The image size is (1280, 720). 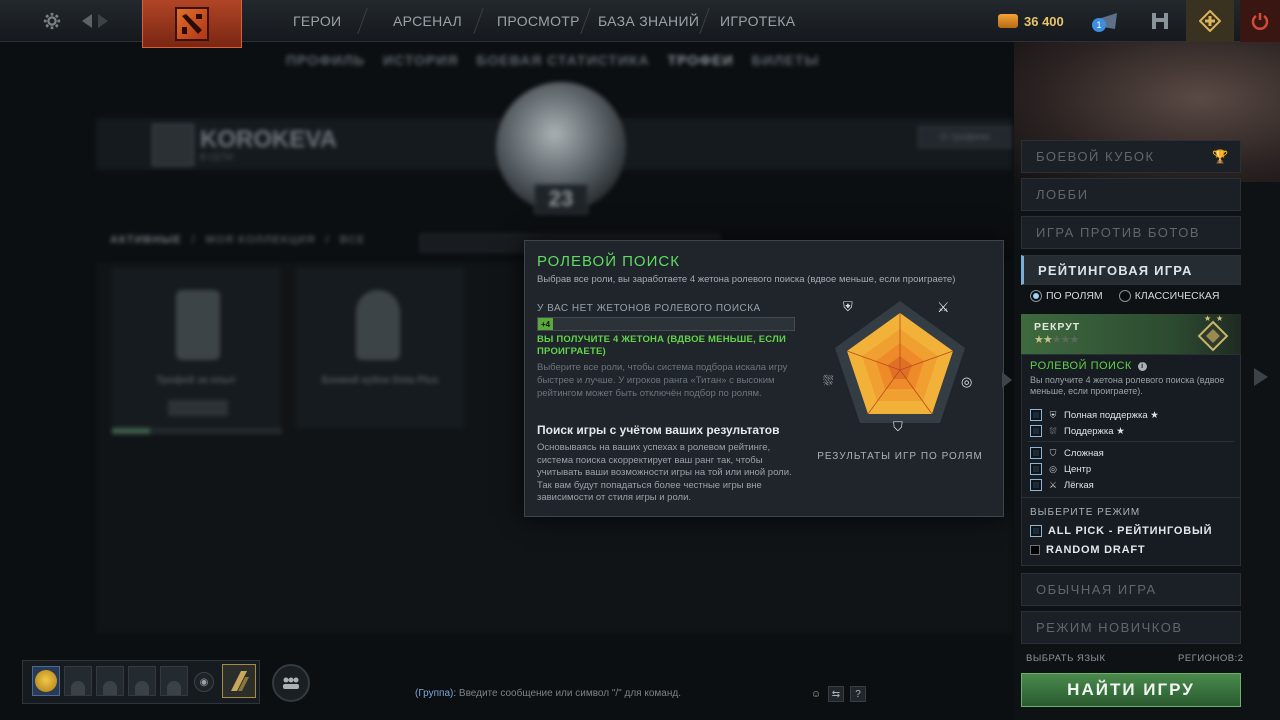 I want to click on mode-new-player: РЕЖИМ НОВИЧКОВ, so click(x=1131, y=627).